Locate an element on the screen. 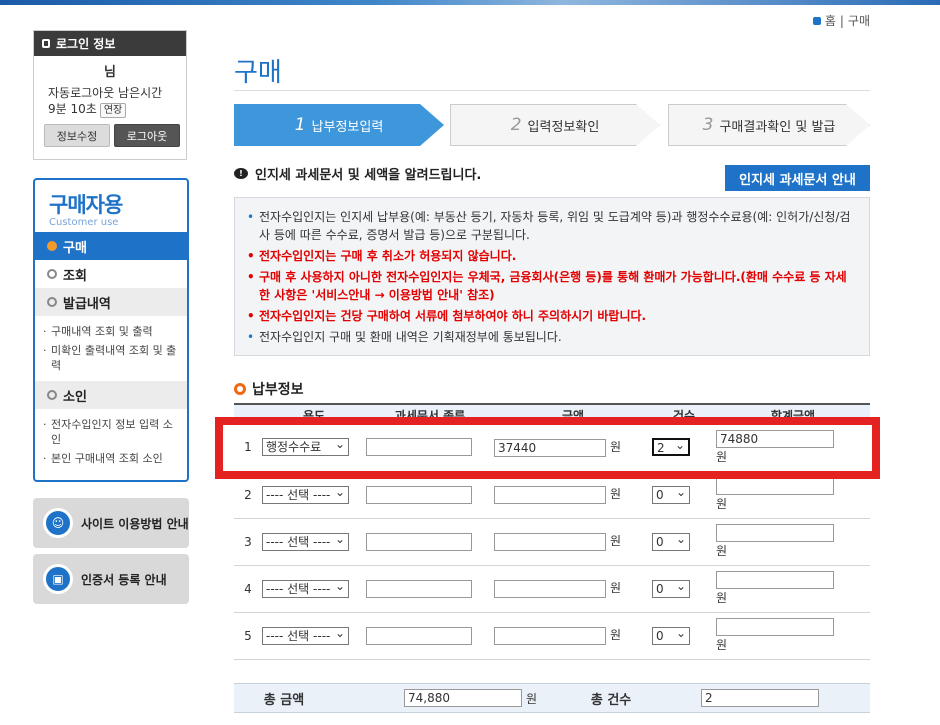 The image size is (940, 725). guide-icon: ☺ is located at coordinates (58, 523).